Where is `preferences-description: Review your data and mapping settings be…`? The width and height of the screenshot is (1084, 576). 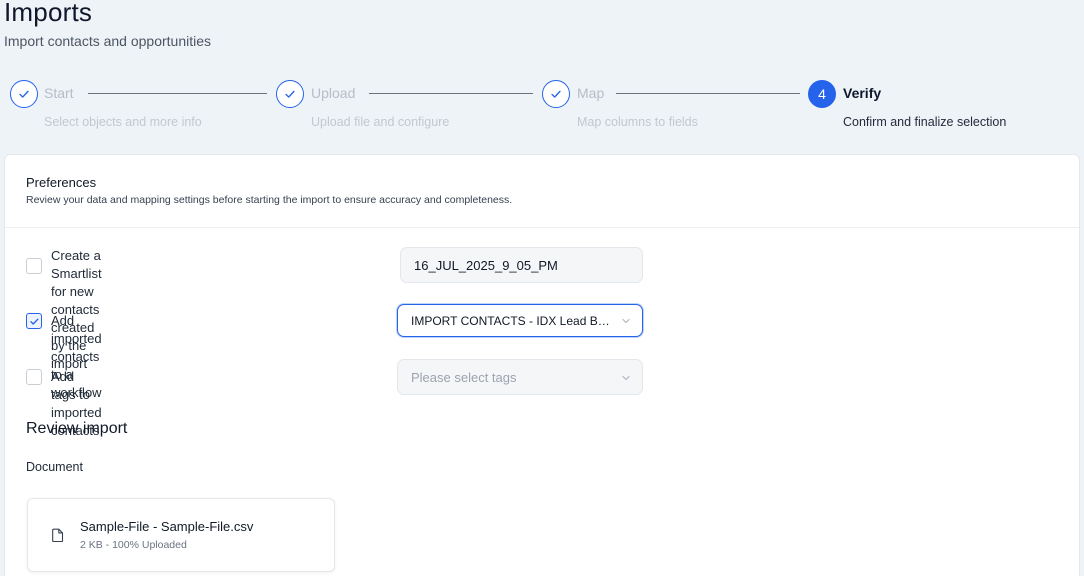 preferences-description: Review your data and mapping settings be… is located at coordinates (269, 200).